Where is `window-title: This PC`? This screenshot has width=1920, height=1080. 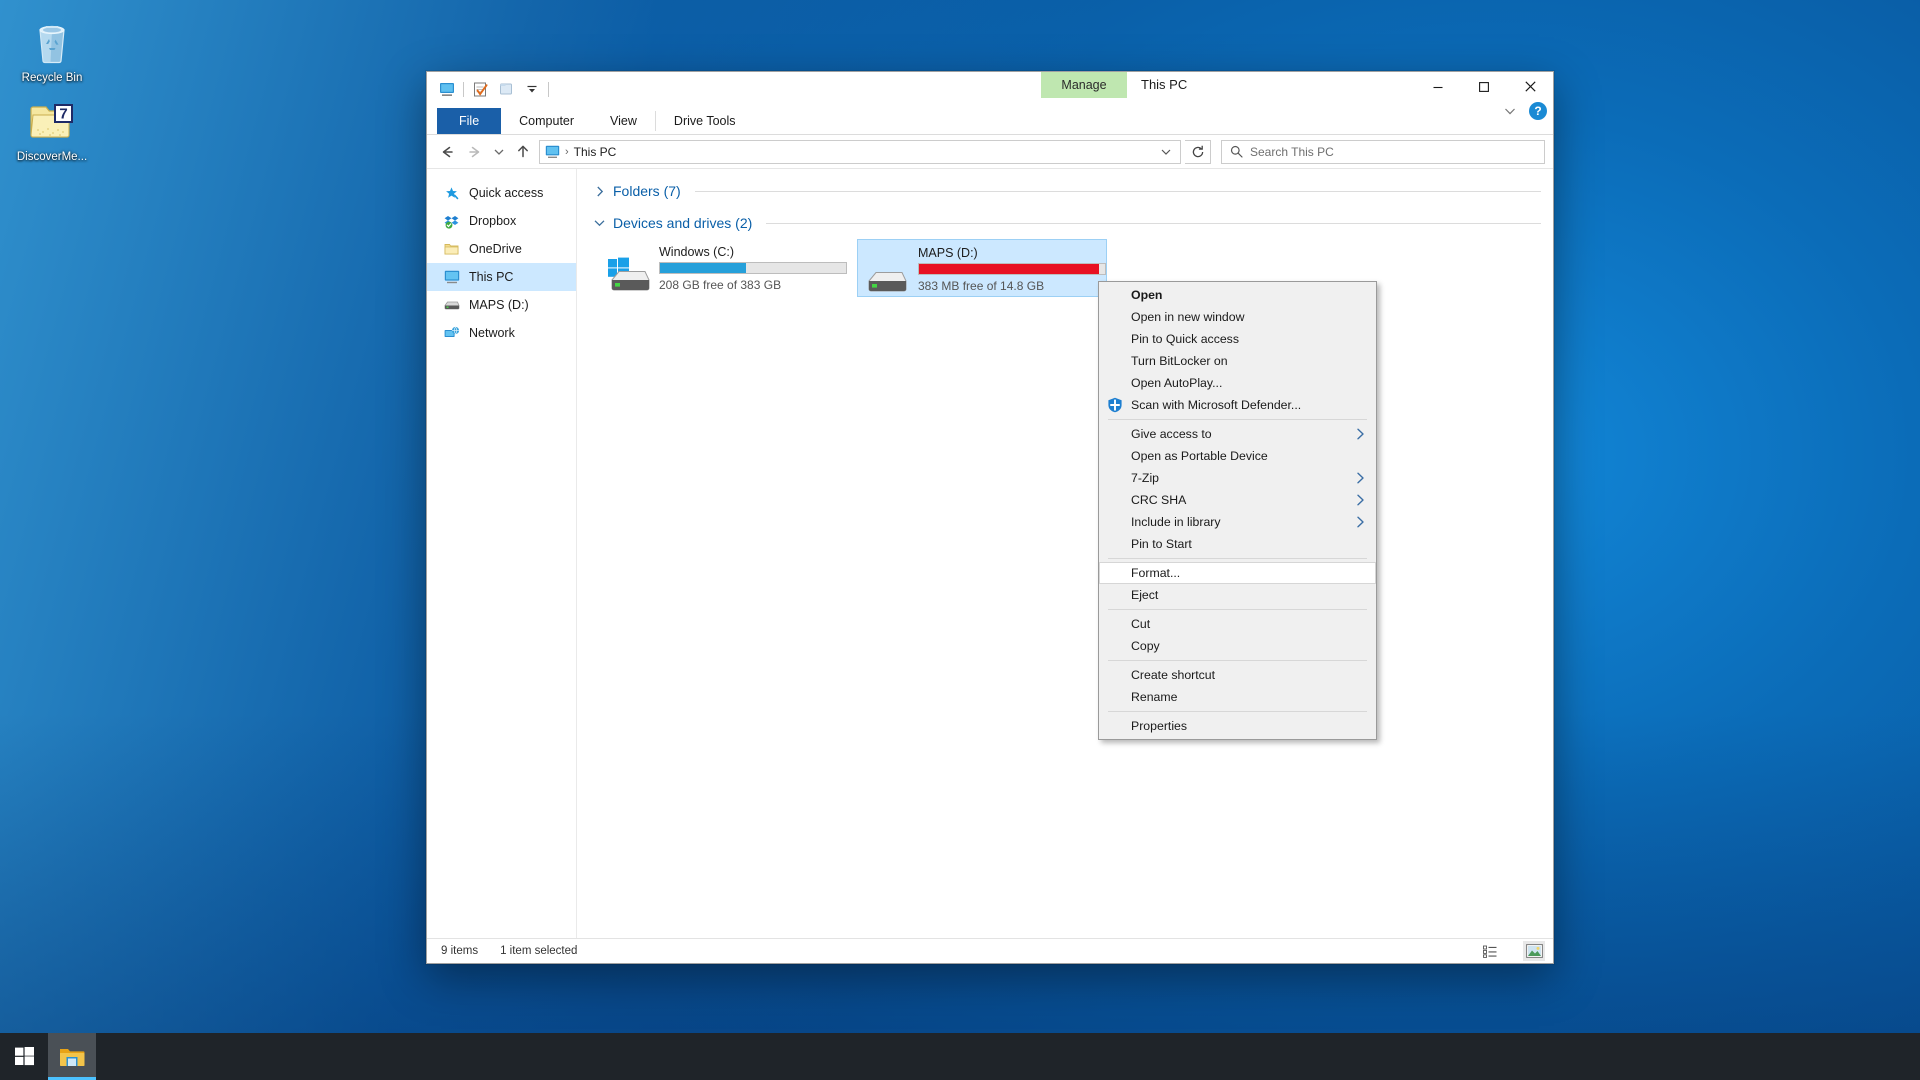
window-title: This PC is located at coordinates (1164, 84).